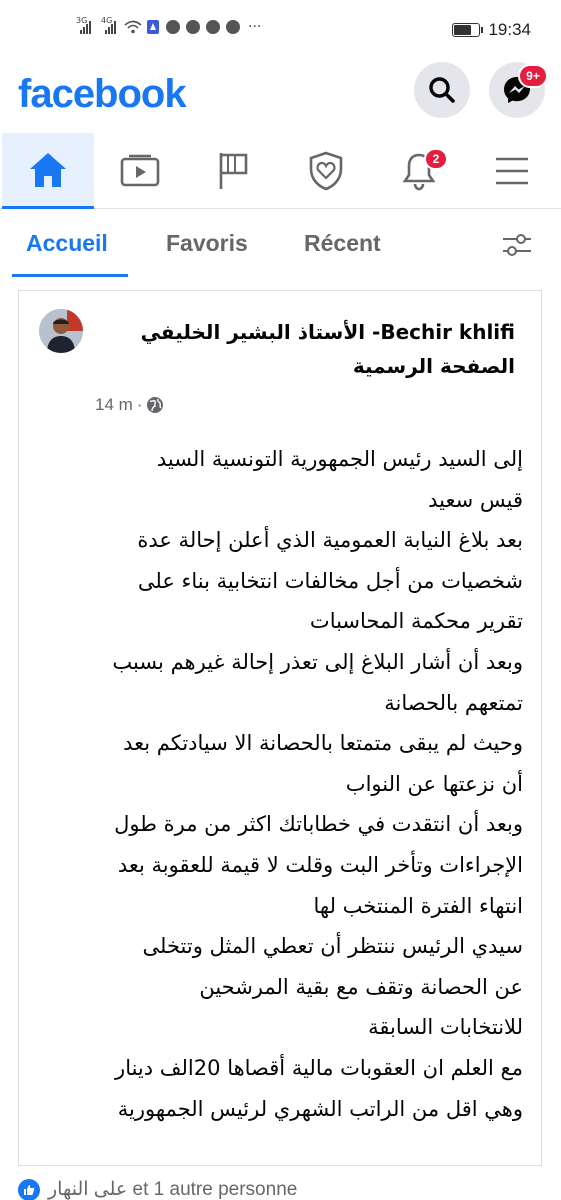  What do you see at coordinates (70, 275) in the screenshot?
I see `active-tab-indicator` at bounding box center [70, 275].